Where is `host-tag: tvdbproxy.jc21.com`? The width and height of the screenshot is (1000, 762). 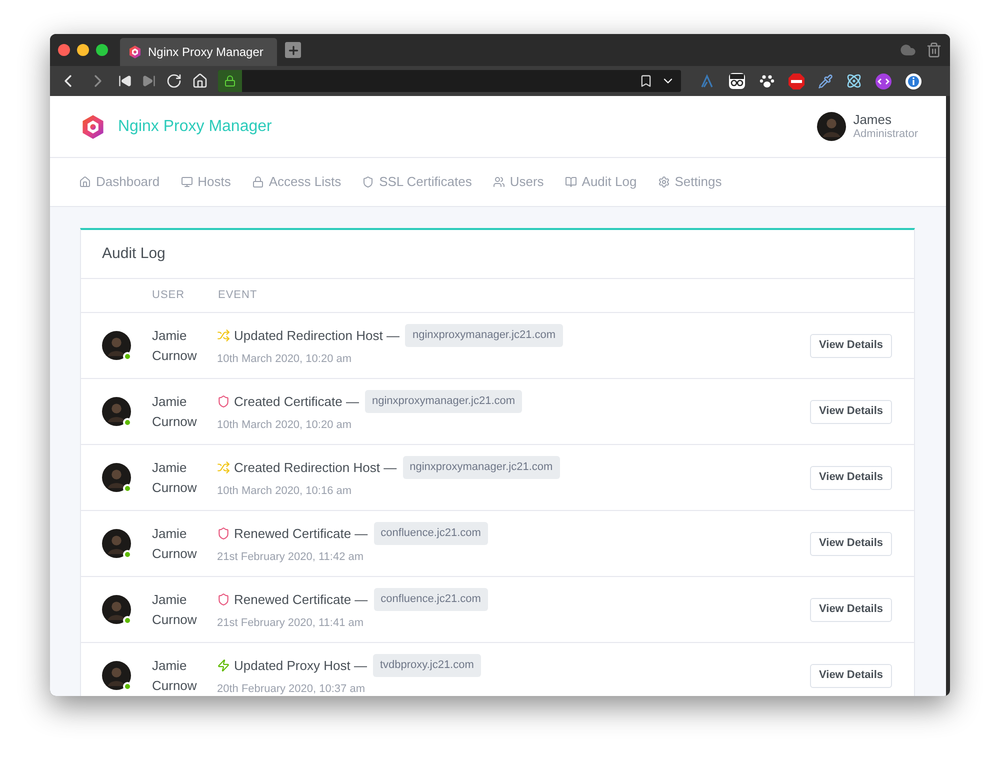 host-tag: tvdbproxy.jc21.com is located at coordinates (426, 665).